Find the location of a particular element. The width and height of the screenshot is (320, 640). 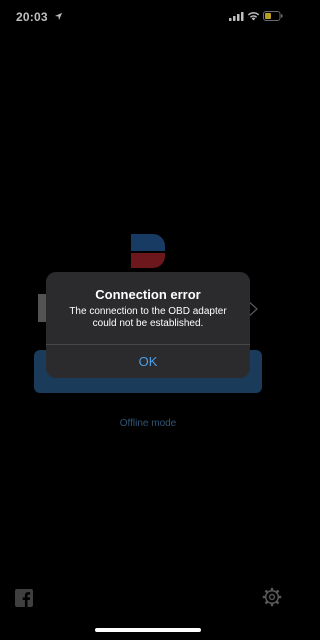

alert-title: Connection error is located at coordinates (148, 294).